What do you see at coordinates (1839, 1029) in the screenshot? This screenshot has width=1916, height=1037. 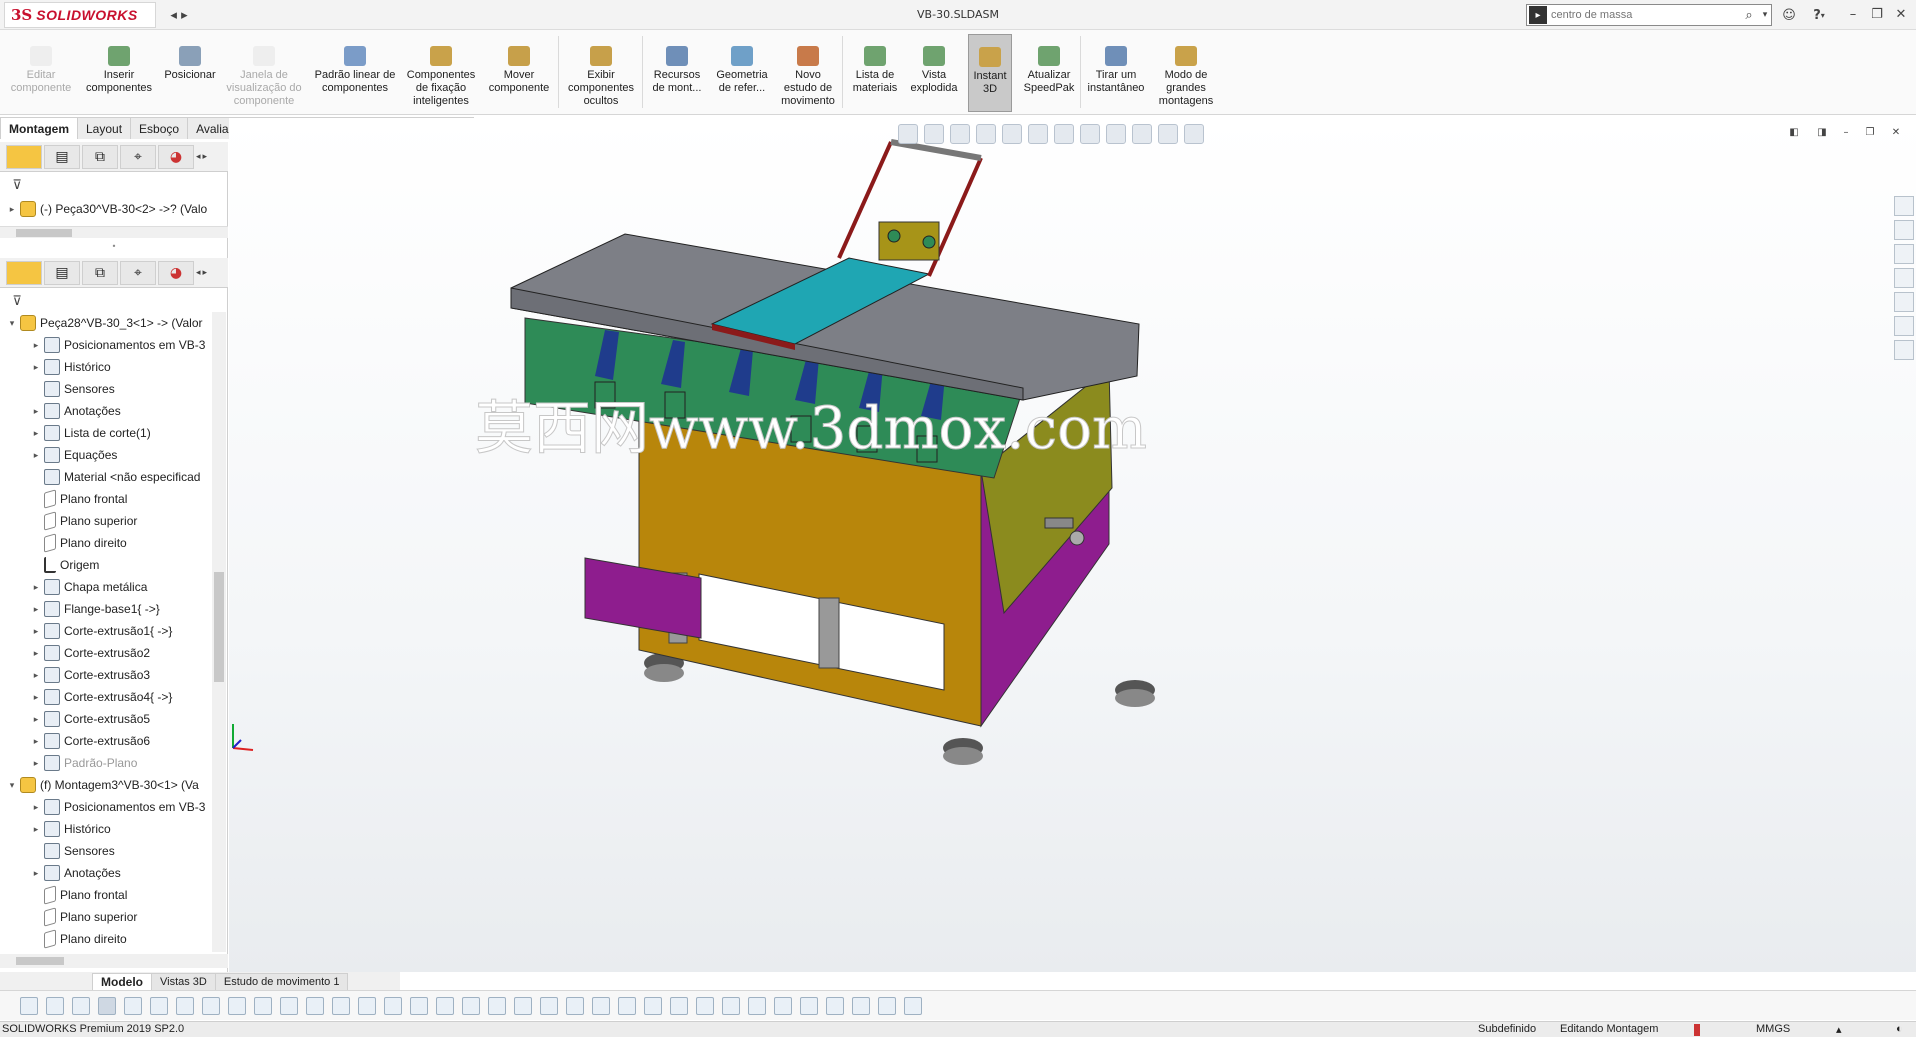 I see `unit-dropdown-icon: ▴` at bounding box center [1839, 1029].